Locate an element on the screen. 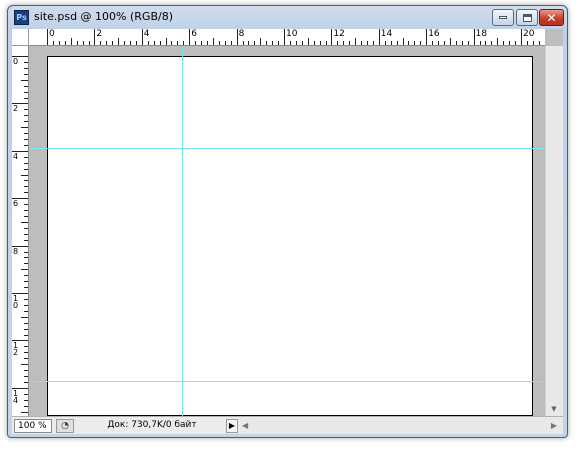  ruler-label: 6 is located at coordinates (16, 204).